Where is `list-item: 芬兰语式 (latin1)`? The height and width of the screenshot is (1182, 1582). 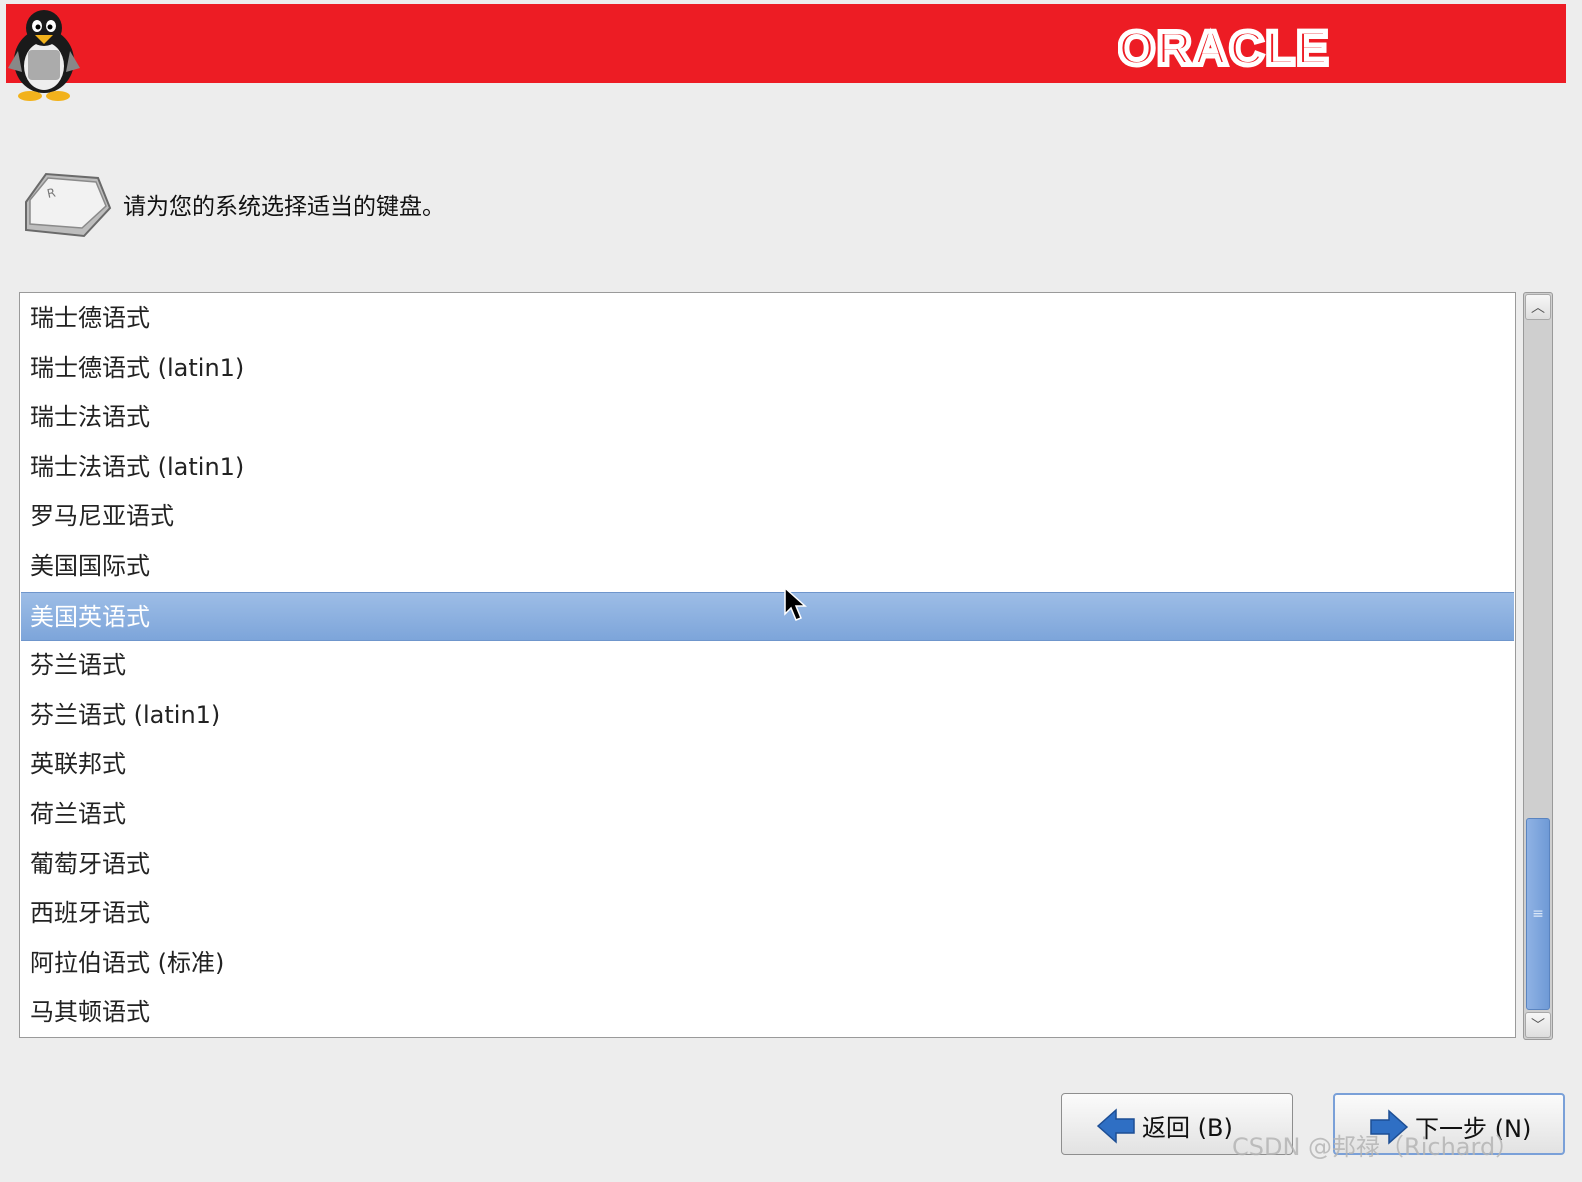
list-item: 芬兰语式 (latin1) is located at coordinates (767, 716).